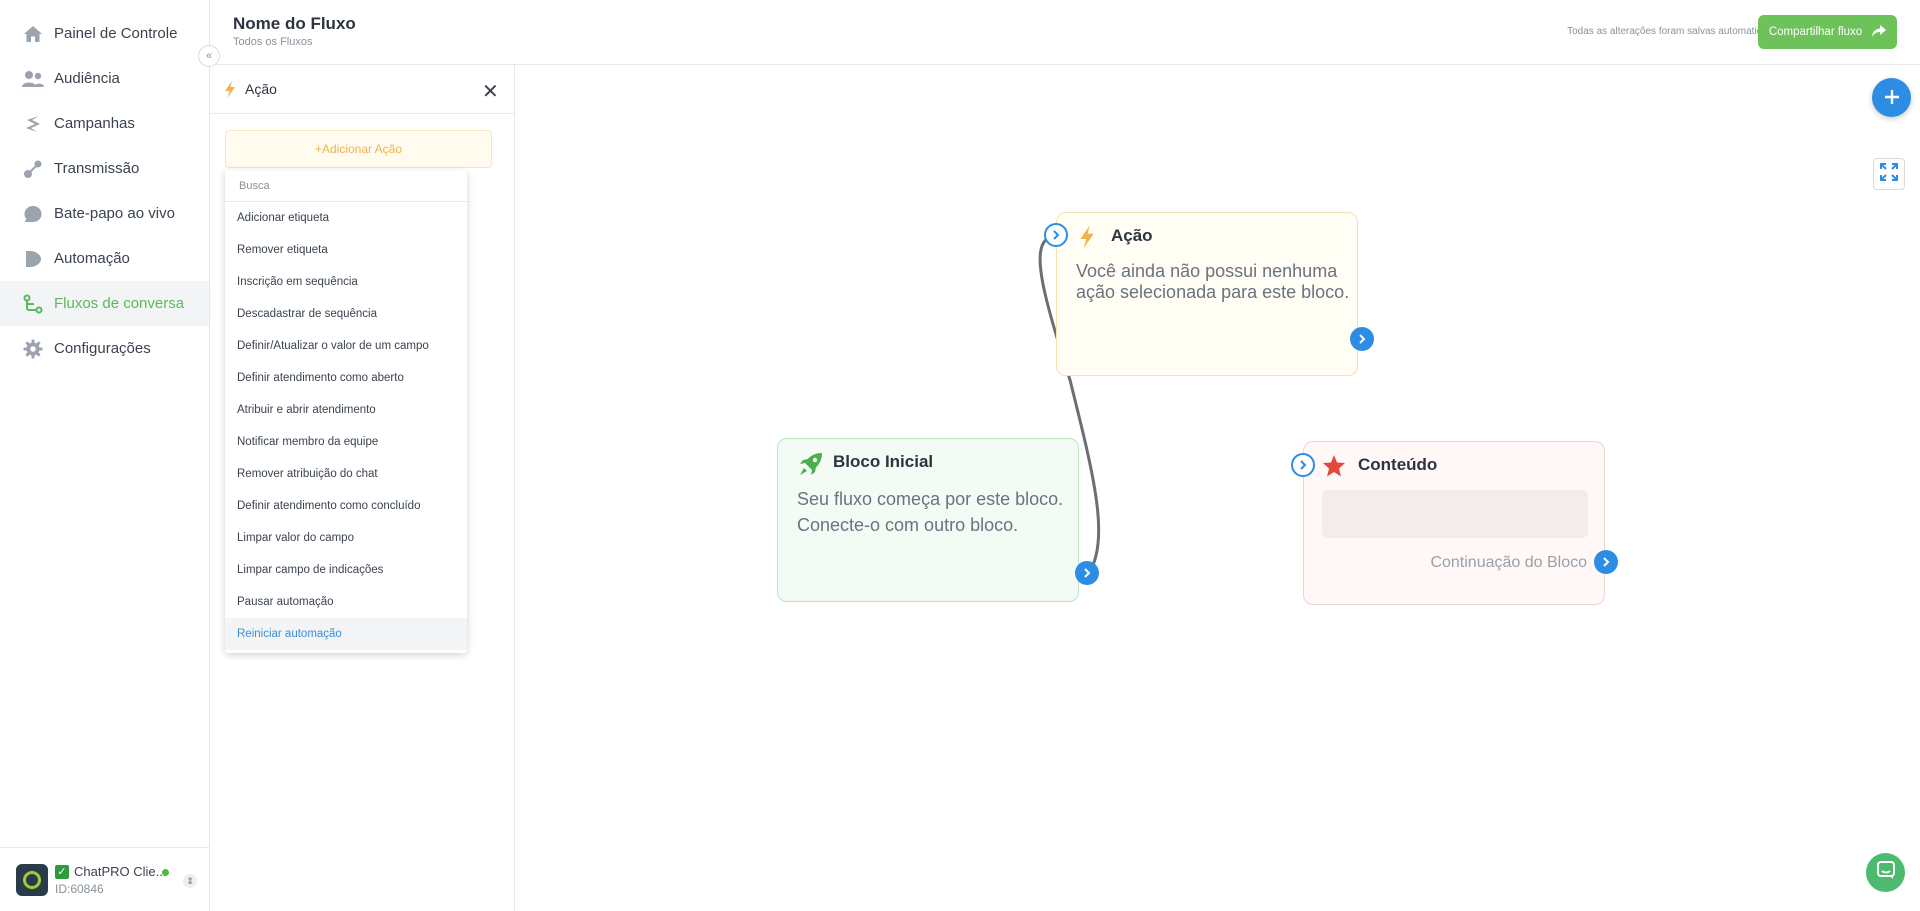 The height and width of the screenshot is (911, 1920). What do you see at coordinates (33, 259) in the screenshot?
I see `automation-icon` at bounding box center [33, 259].